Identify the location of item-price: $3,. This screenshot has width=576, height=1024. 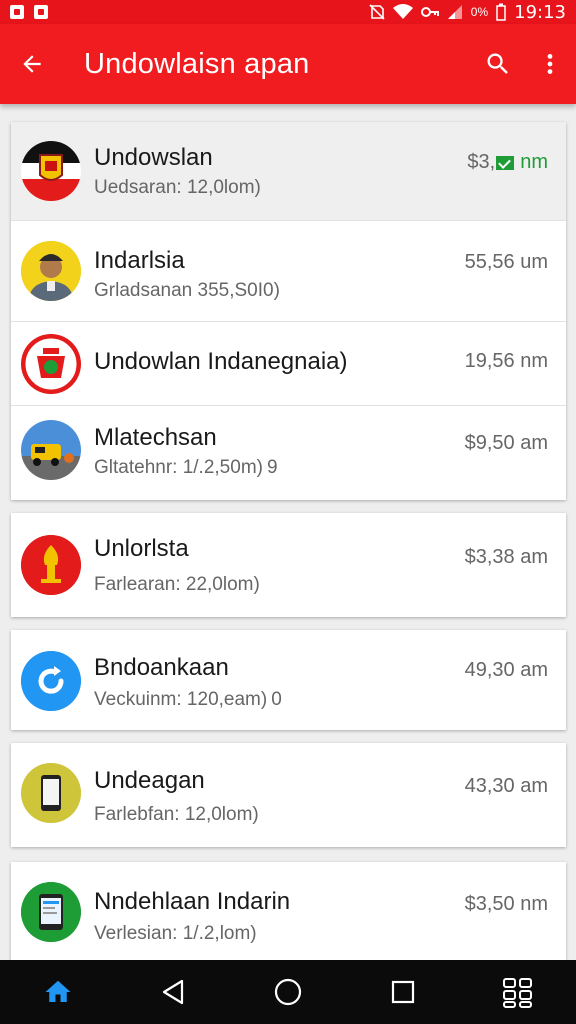
(481, 162).